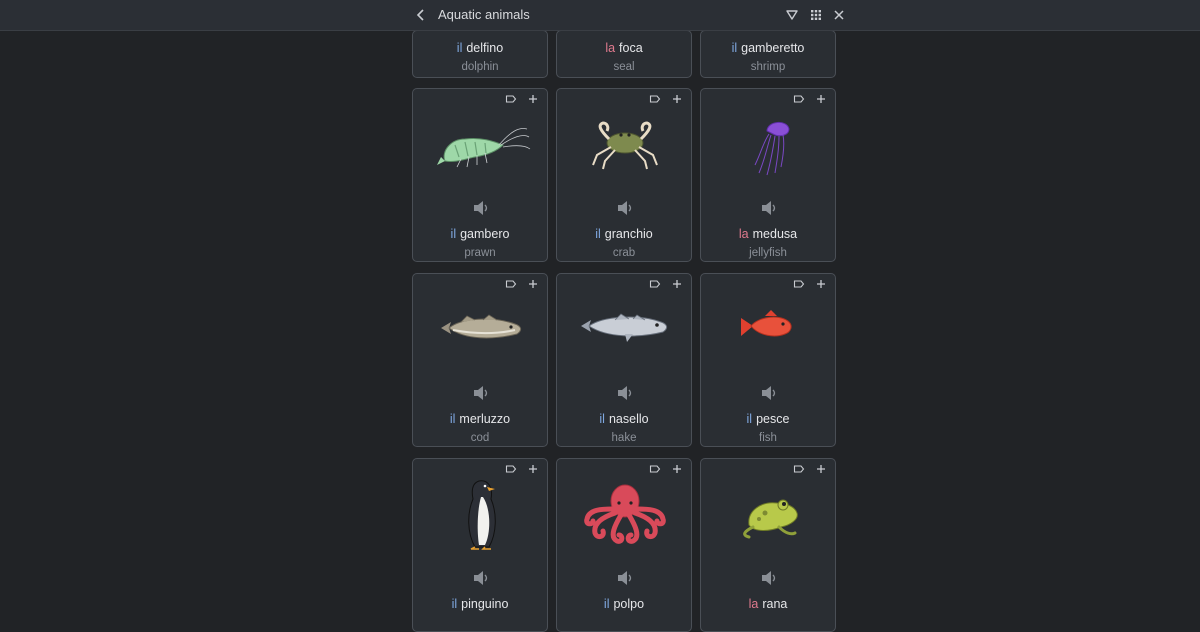  Describe the element at coordinates (624, 327) in the screenshot. I see `hake-illustration` at that location.